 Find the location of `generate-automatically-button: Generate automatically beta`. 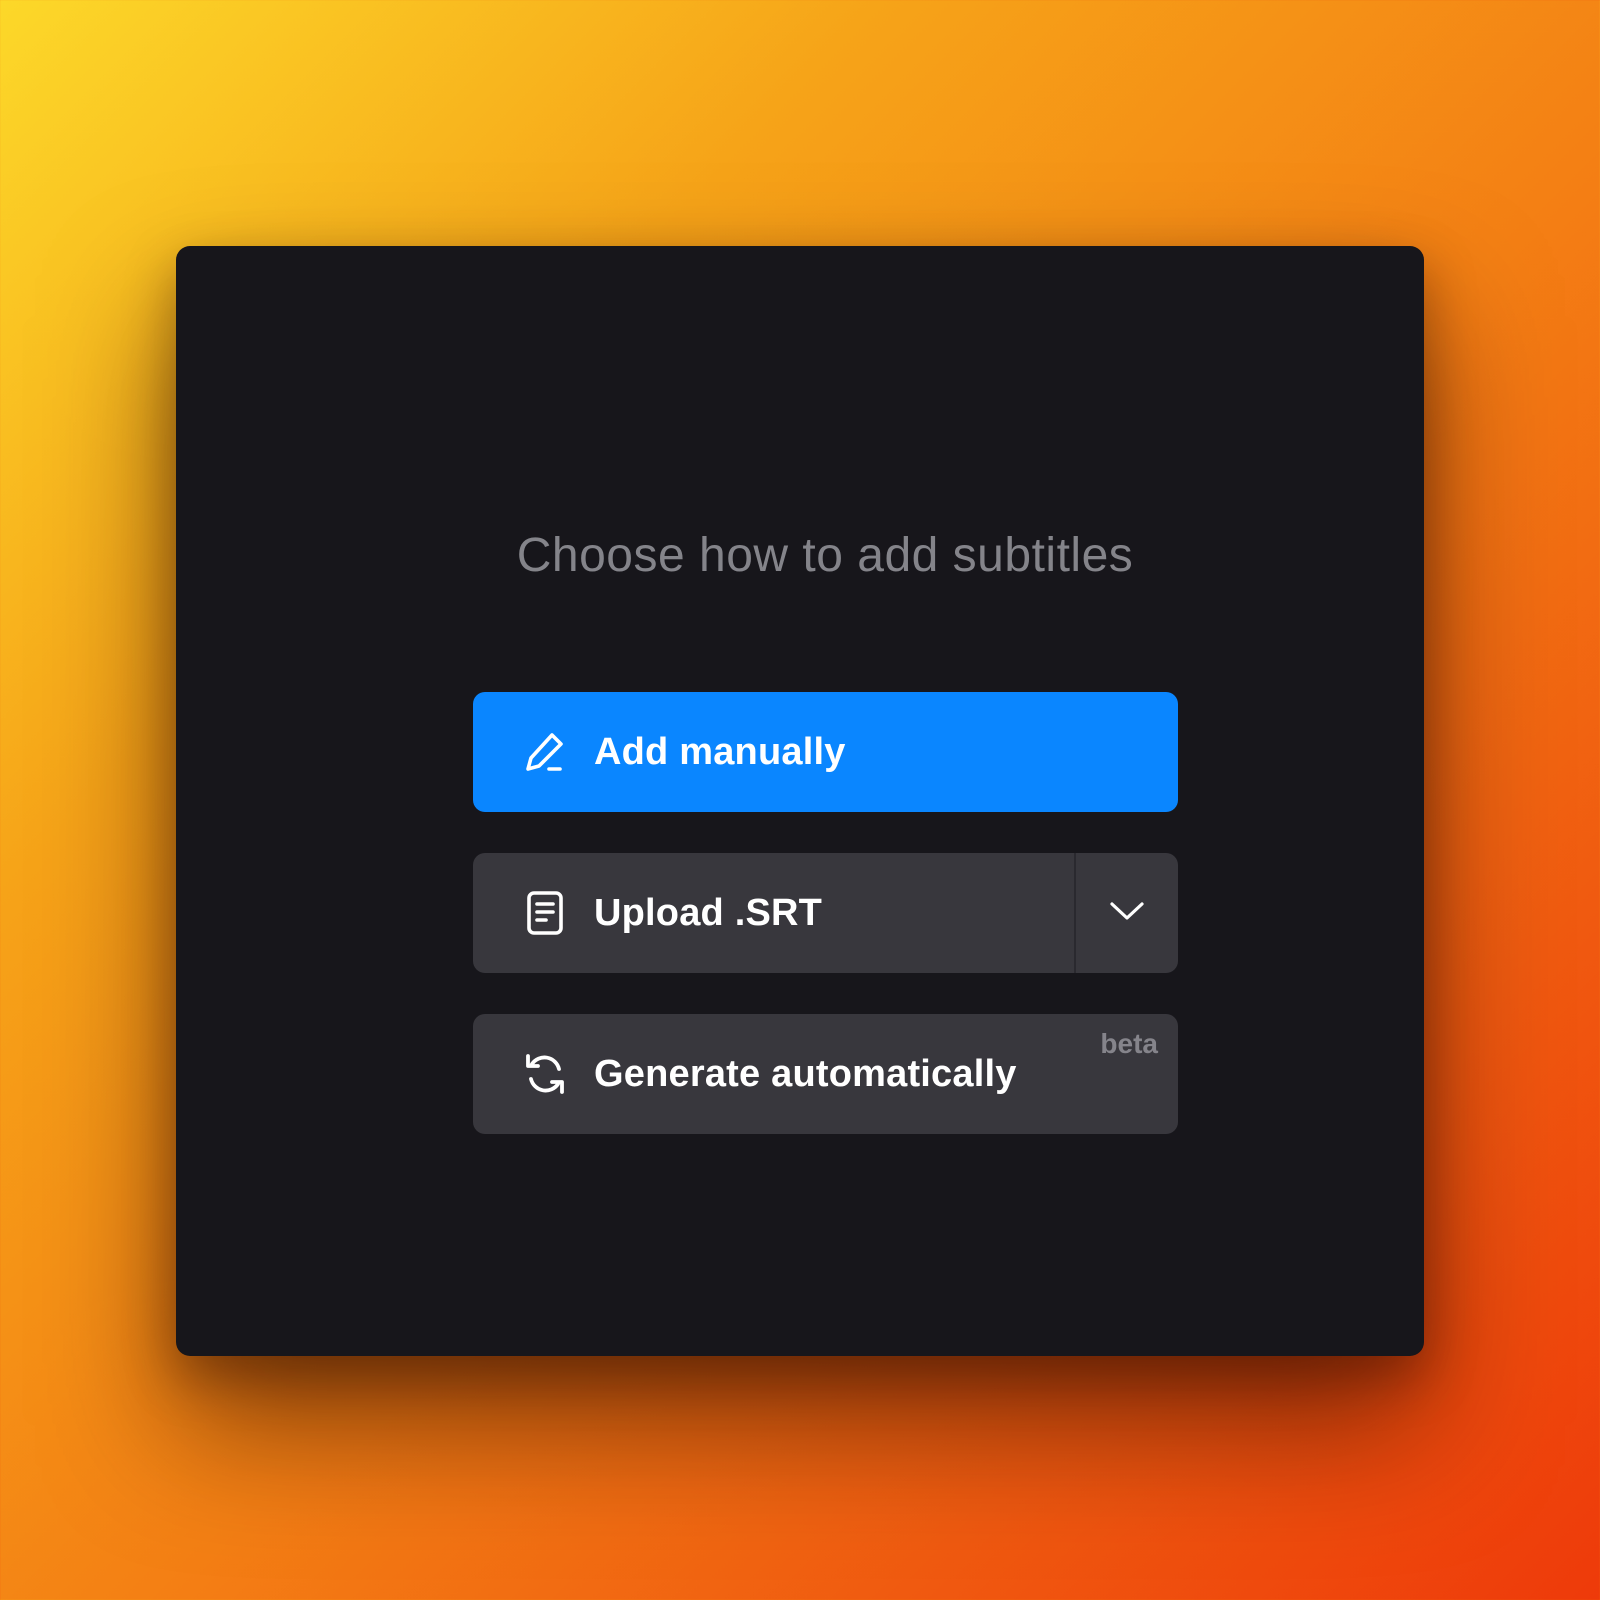

generate-automatically-button: Generate automatically beta is located at coordinates (825, 1074).